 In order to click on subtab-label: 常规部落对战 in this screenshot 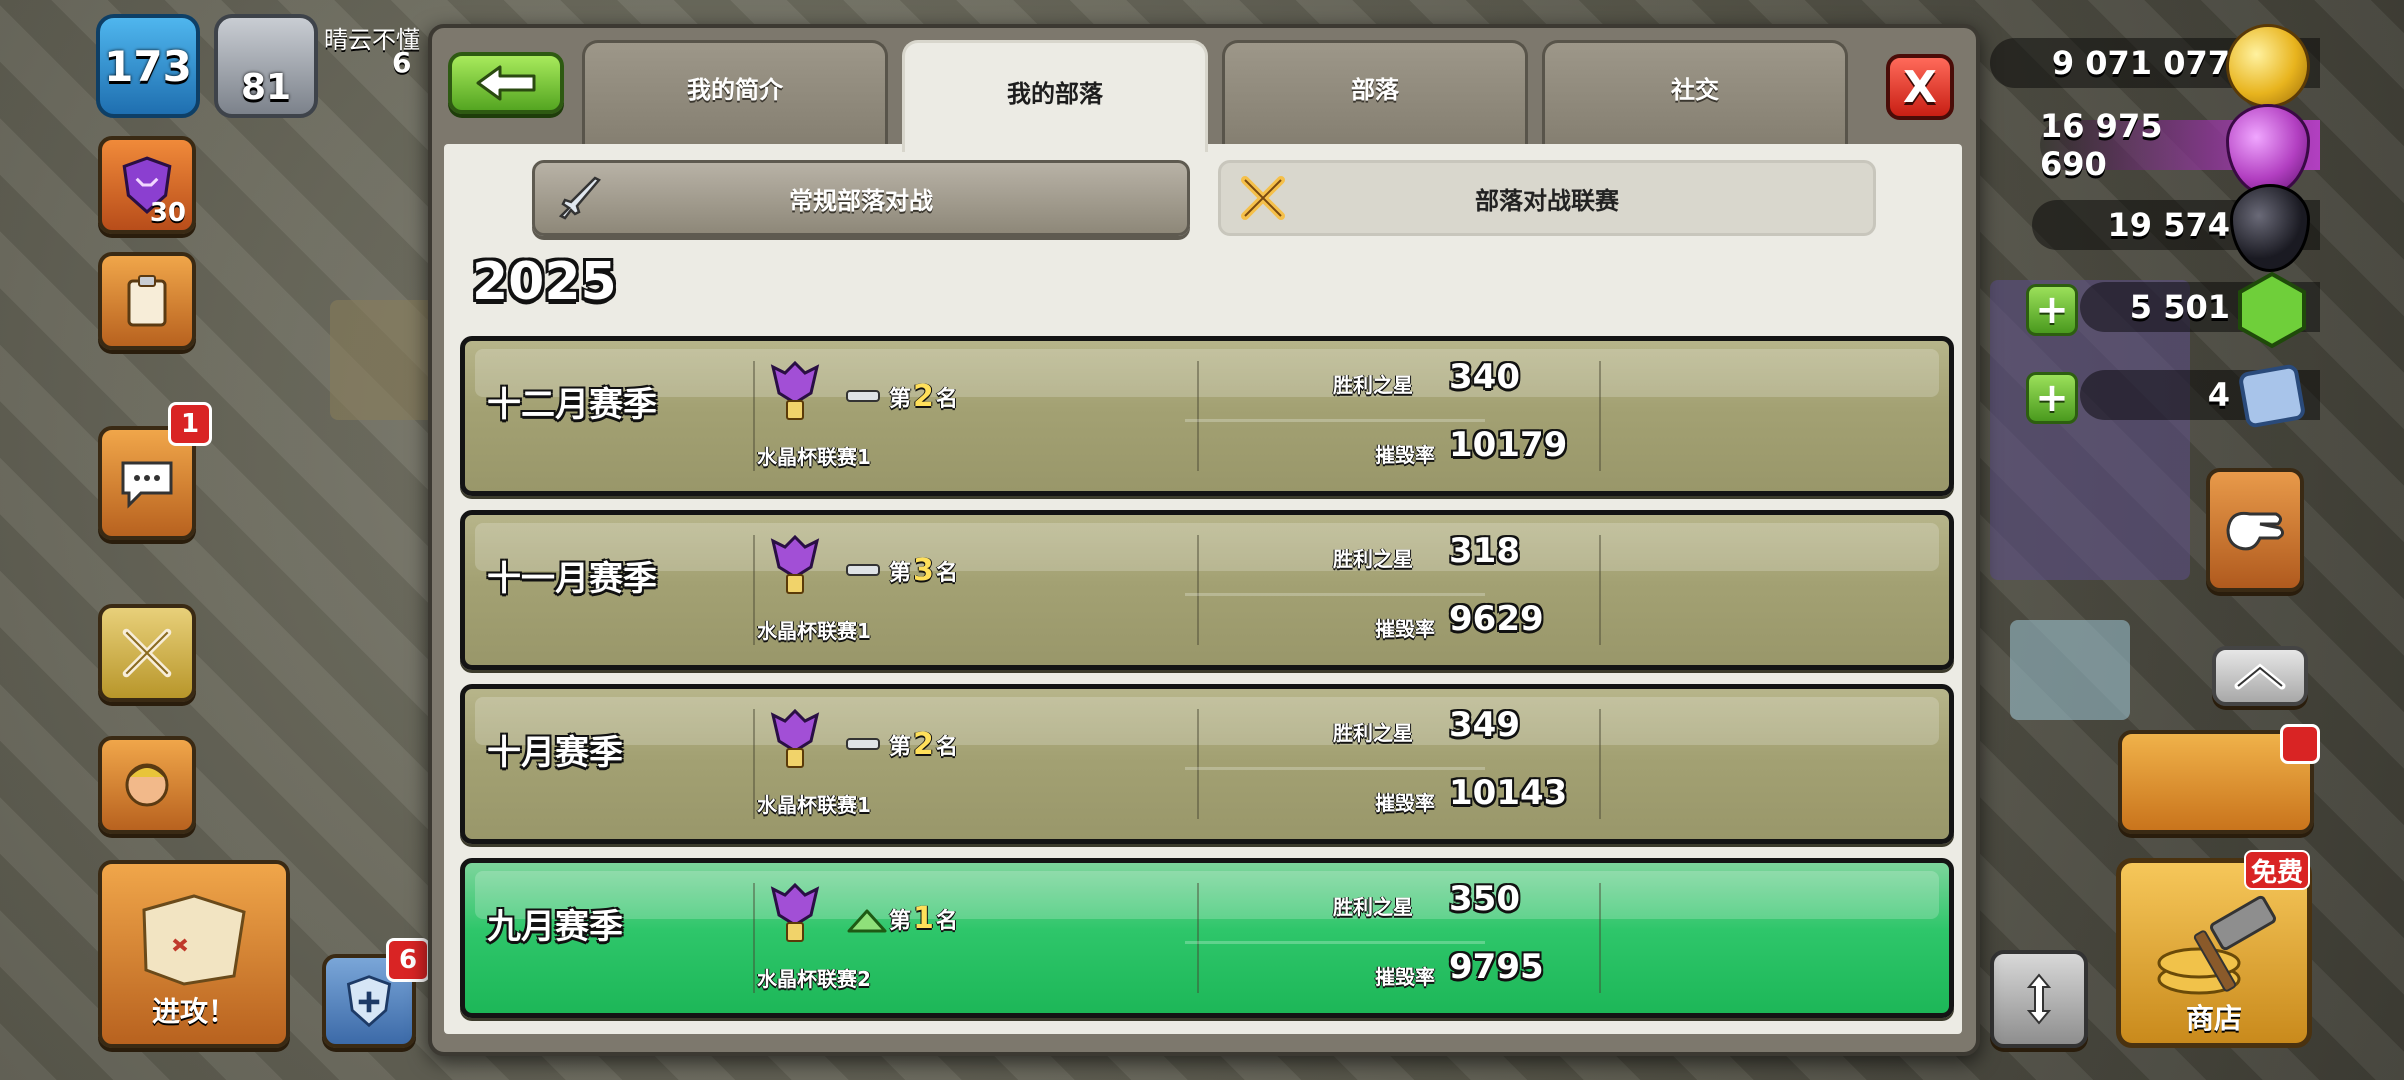, I will do `click(861, 200)`.